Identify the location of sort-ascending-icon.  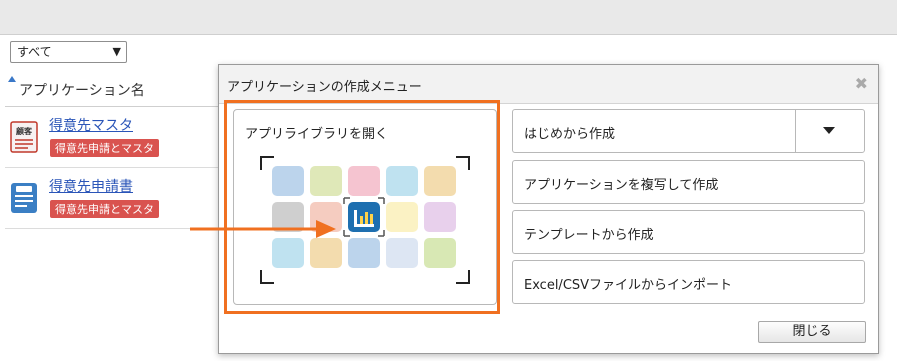
(12, 79).